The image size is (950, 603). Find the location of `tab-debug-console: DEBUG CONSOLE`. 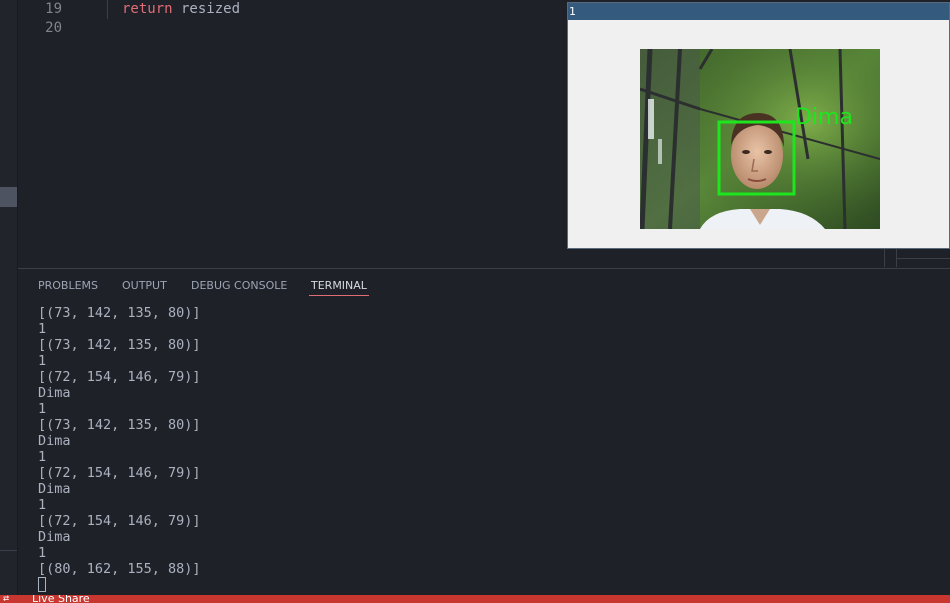

tab-debug-console: DEBUG CONSOLE is located at coordinates (239, 285).